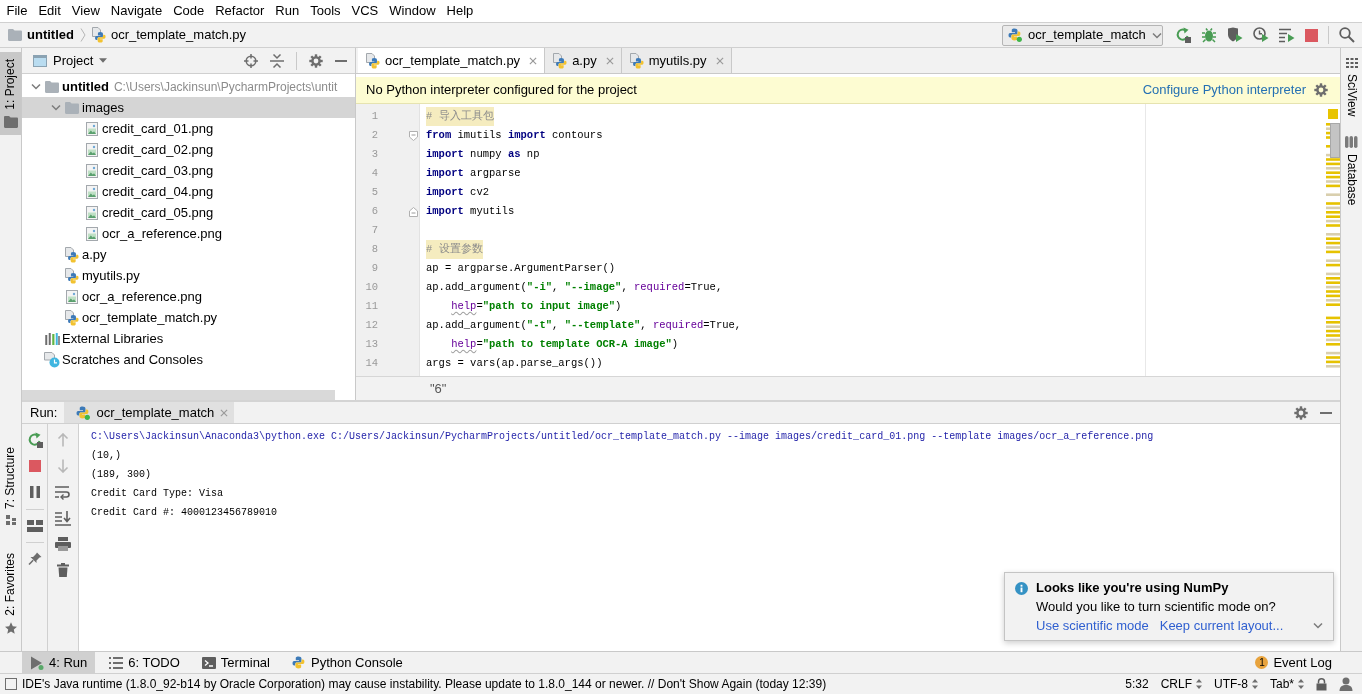 This screenshot has height=694, width=1362. What do you see at coordinates (34, 492) in the screenshot?
I see `pause-icon` at bounding box center [34, 492].